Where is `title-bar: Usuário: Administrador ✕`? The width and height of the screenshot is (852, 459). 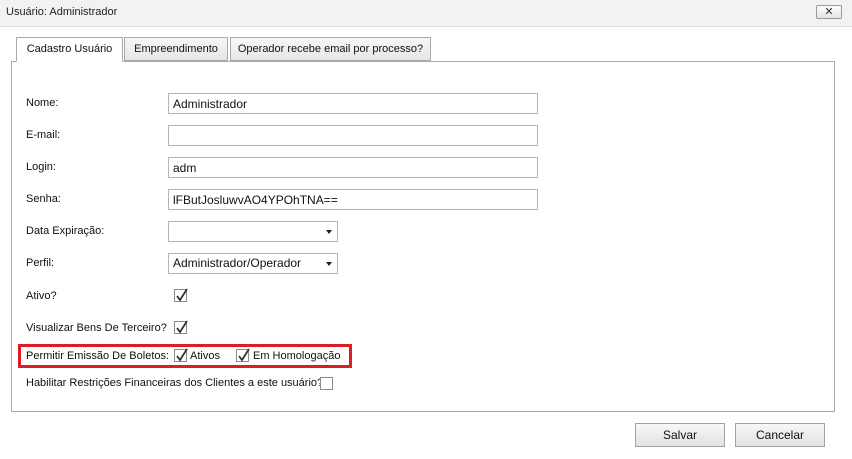
title-bar: Usuário: Administrador ✕ is located at coordinates (426, 13).